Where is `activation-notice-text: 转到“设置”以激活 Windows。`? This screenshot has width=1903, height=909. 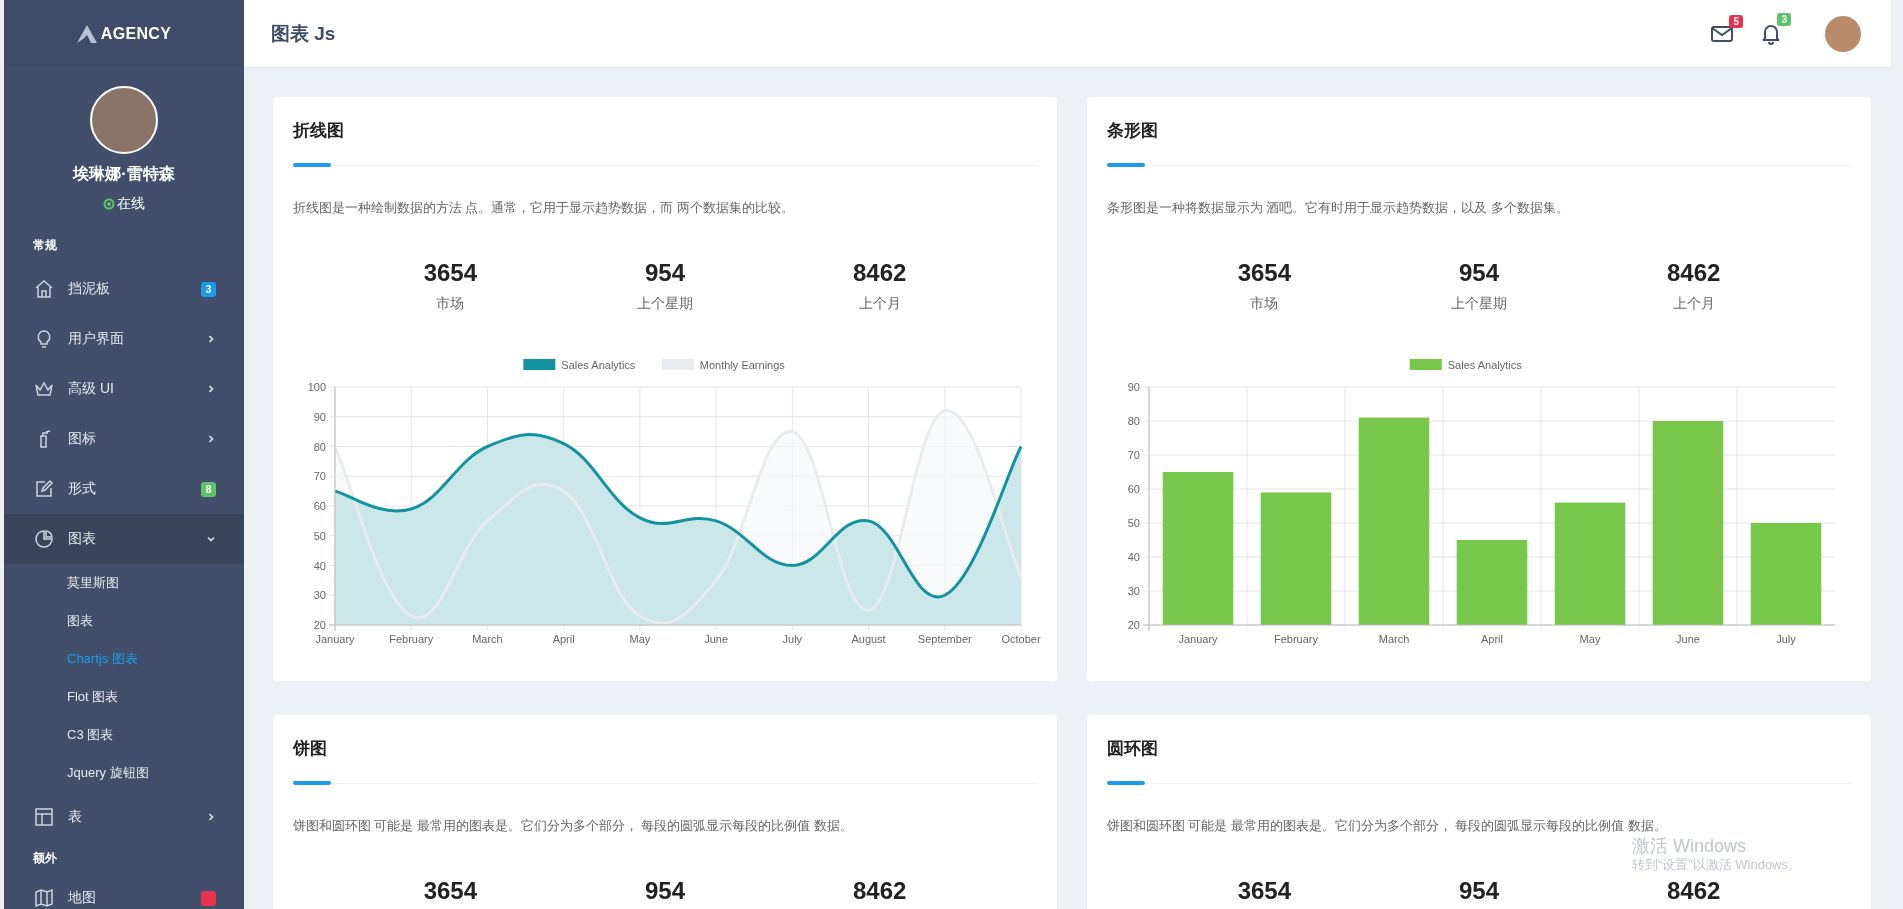
activation-notice-text: 转到“设置”以激活 Windows。 is located at coordinates (1716, 864).